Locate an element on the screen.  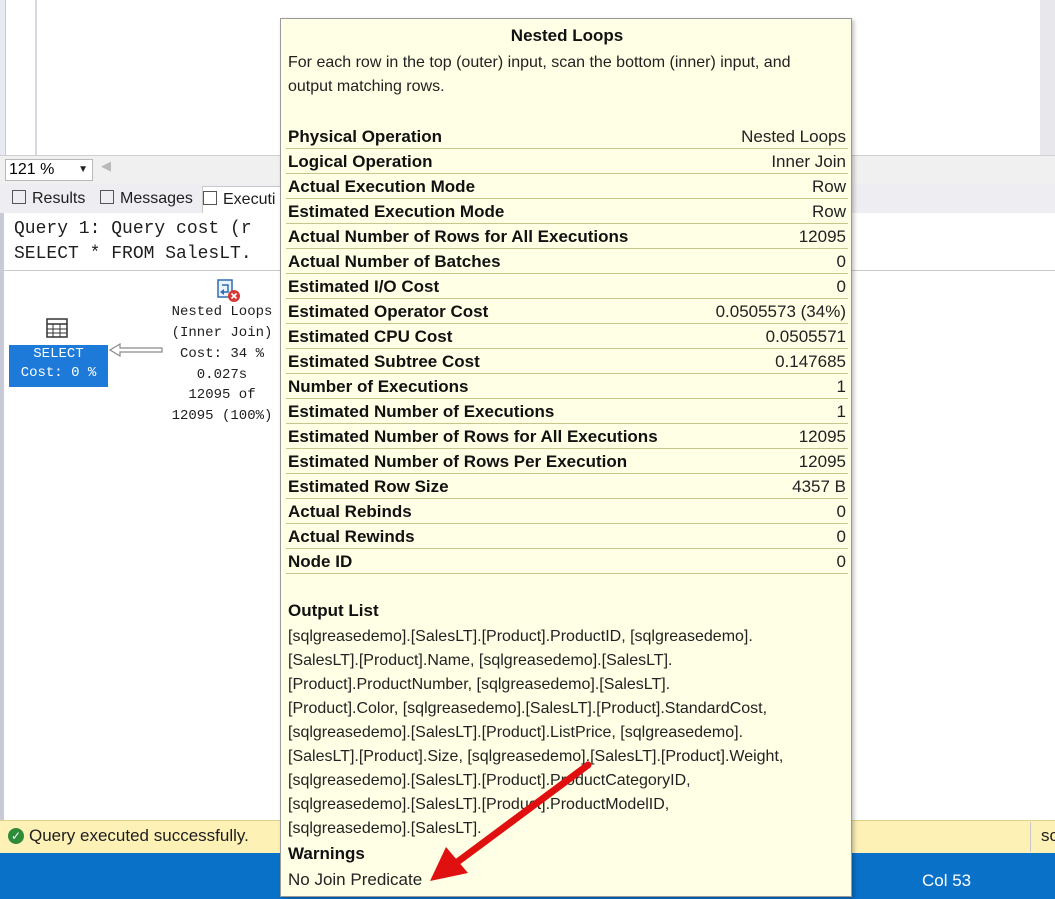
tab-results-label: Results is located at coordinates (59, 198).